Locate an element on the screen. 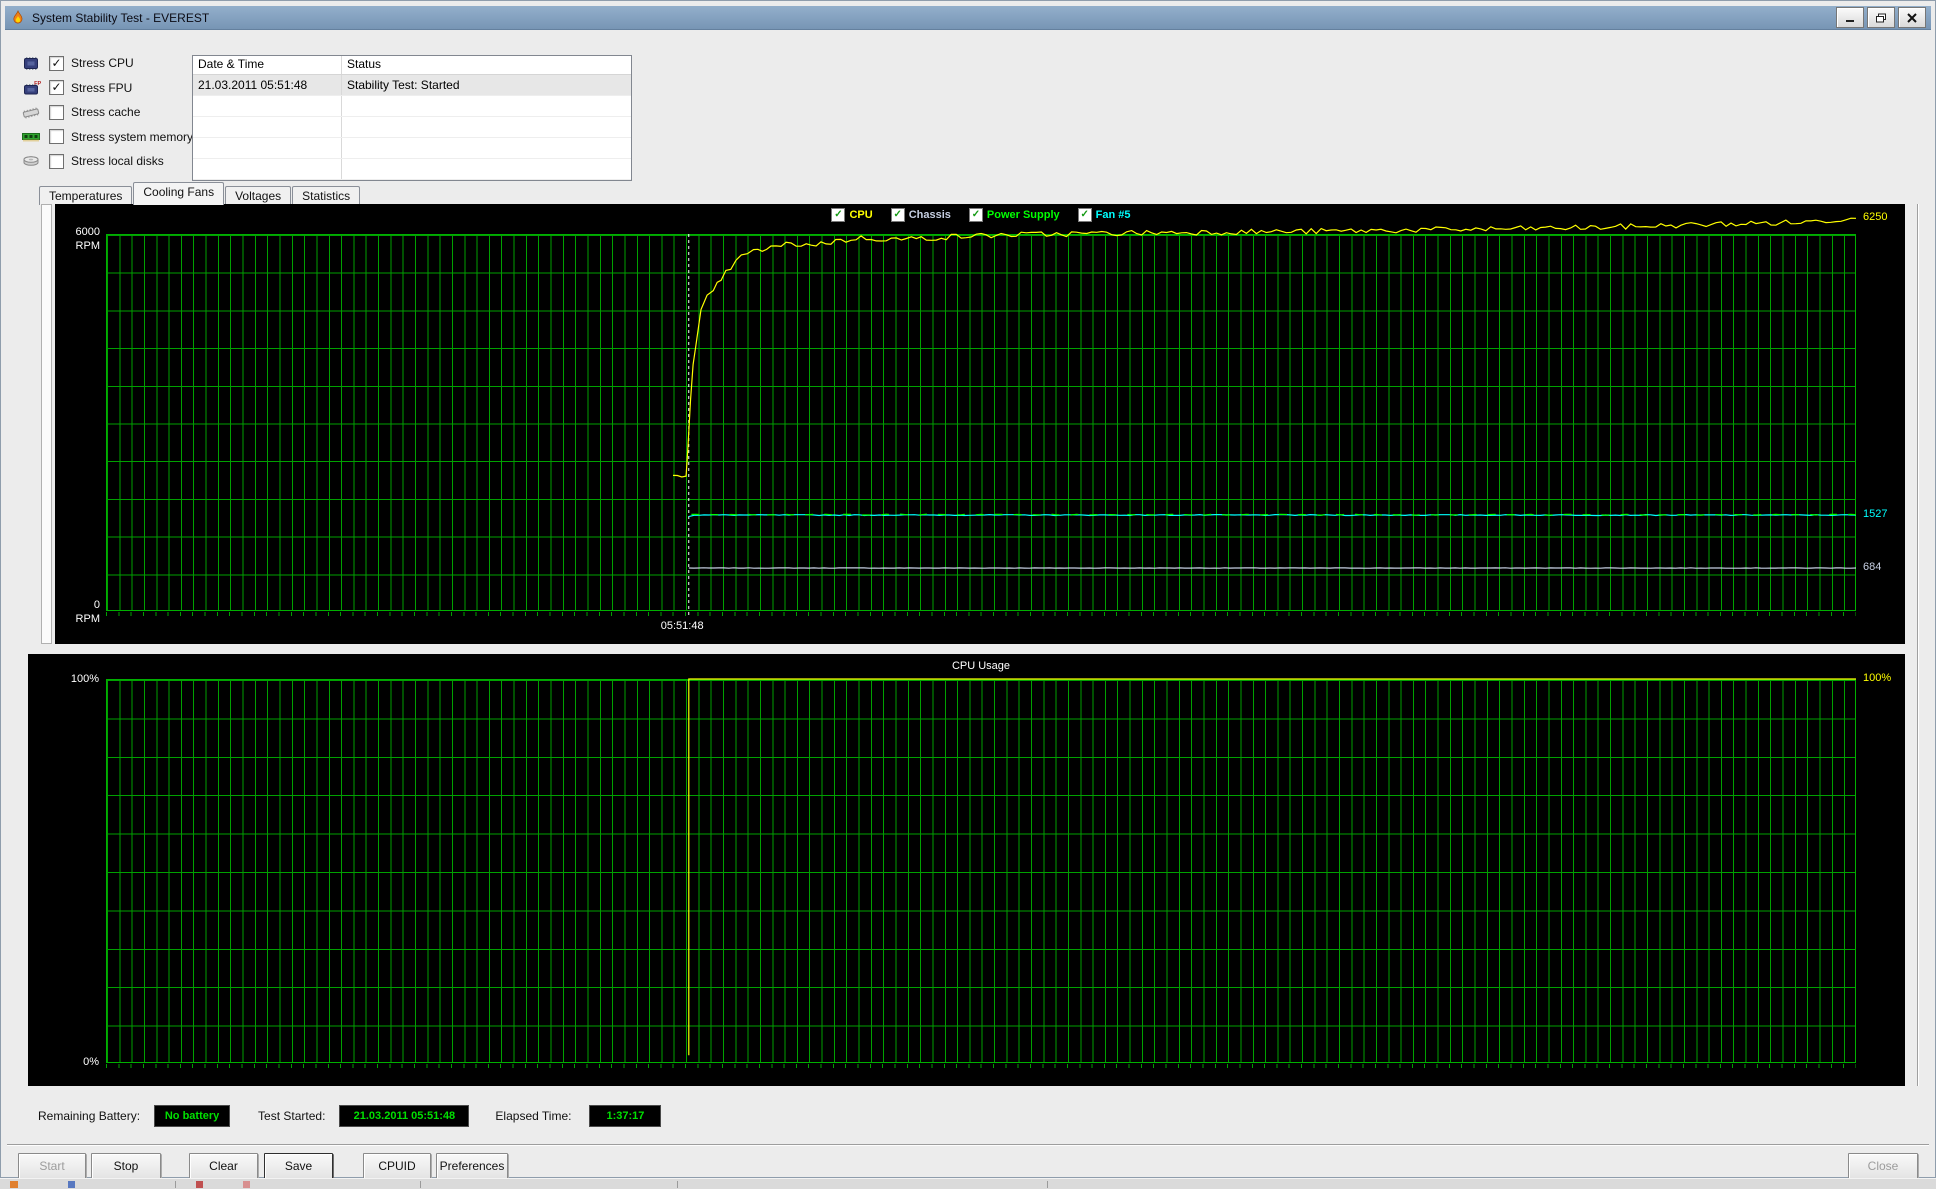  button-separator is located at coordinates (968, 1145).